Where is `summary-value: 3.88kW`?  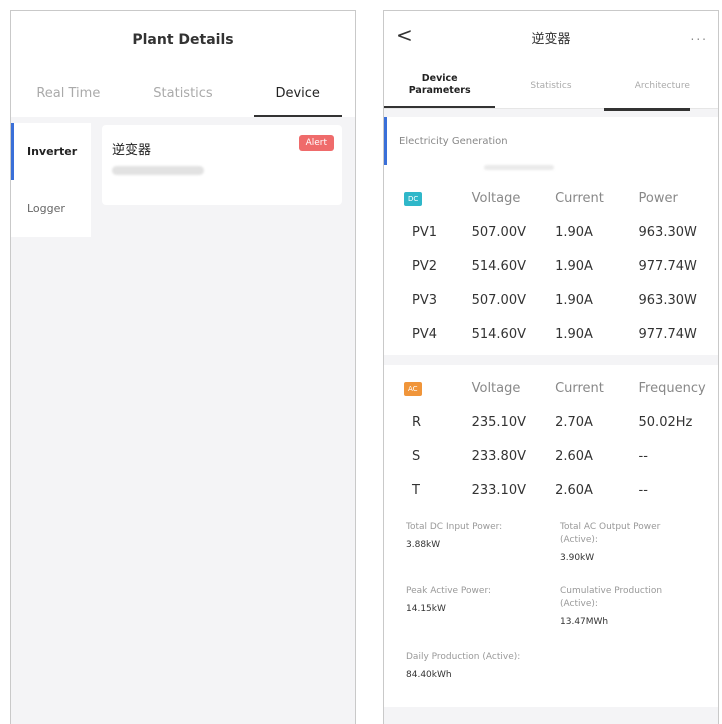
summary-value: 3.88kW is located at coordinates (423, 545).